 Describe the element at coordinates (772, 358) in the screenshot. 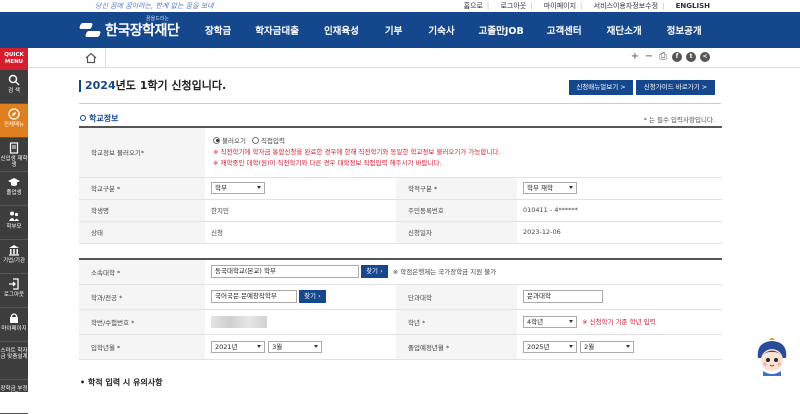

I see `mascot-chatbot-icon` at that location.